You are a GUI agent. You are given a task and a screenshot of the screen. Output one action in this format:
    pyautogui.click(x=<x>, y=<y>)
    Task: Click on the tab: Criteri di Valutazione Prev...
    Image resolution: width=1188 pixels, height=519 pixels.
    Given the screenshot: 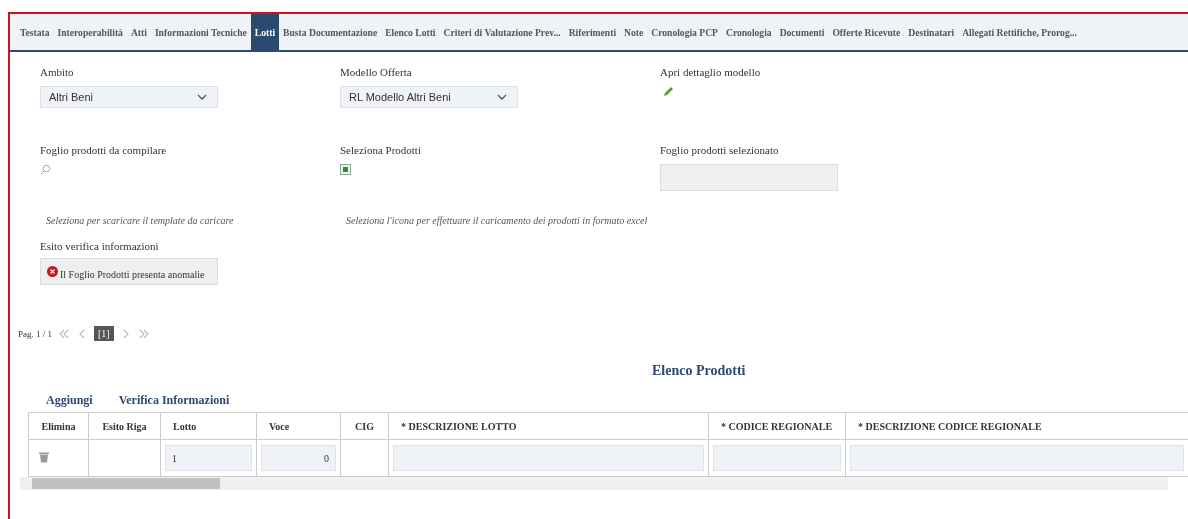 What is the action you would take?
    pyautogui.click(x=502, y=32)
    